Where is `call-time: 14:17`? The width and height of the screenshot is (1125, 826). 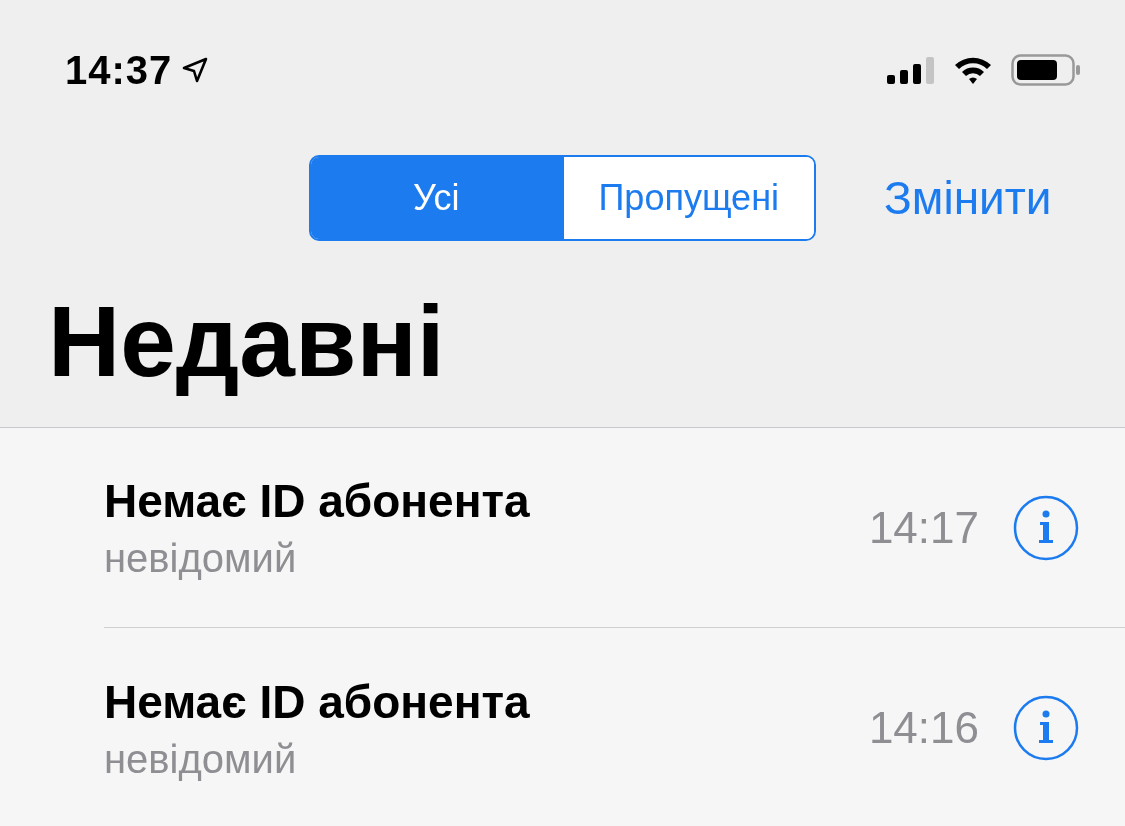
call-time: 14:17 is located at coordinates (923, 527).